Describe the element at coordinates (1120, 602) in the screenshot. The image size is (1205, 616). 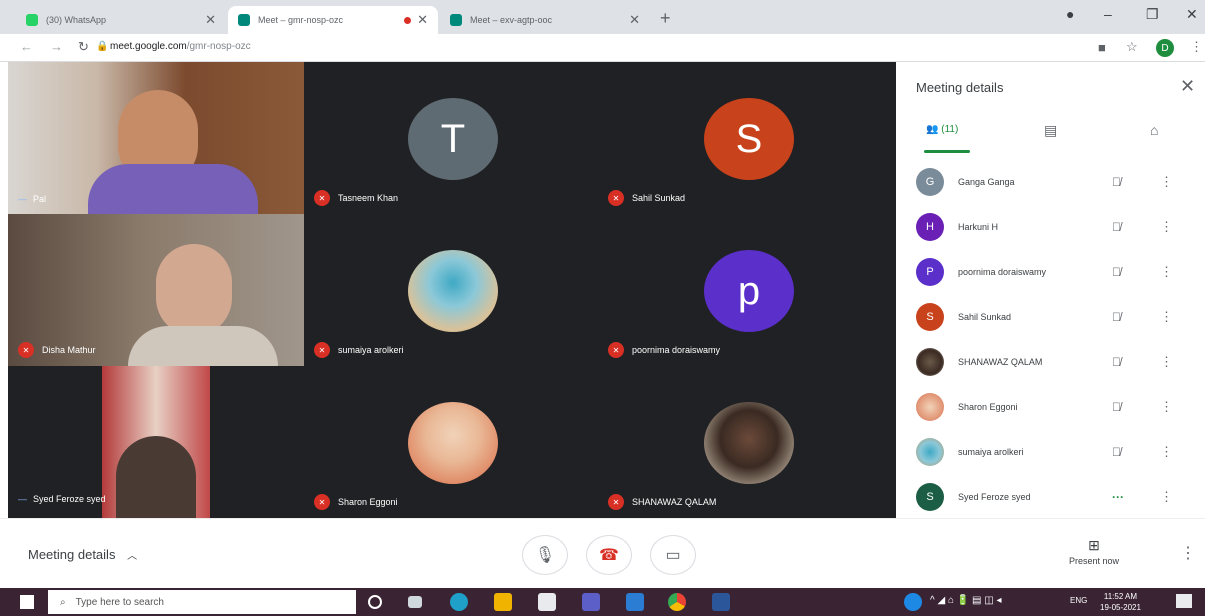
I see `taskbar-clock: 11:52 AM 19-05-2021` at that location.